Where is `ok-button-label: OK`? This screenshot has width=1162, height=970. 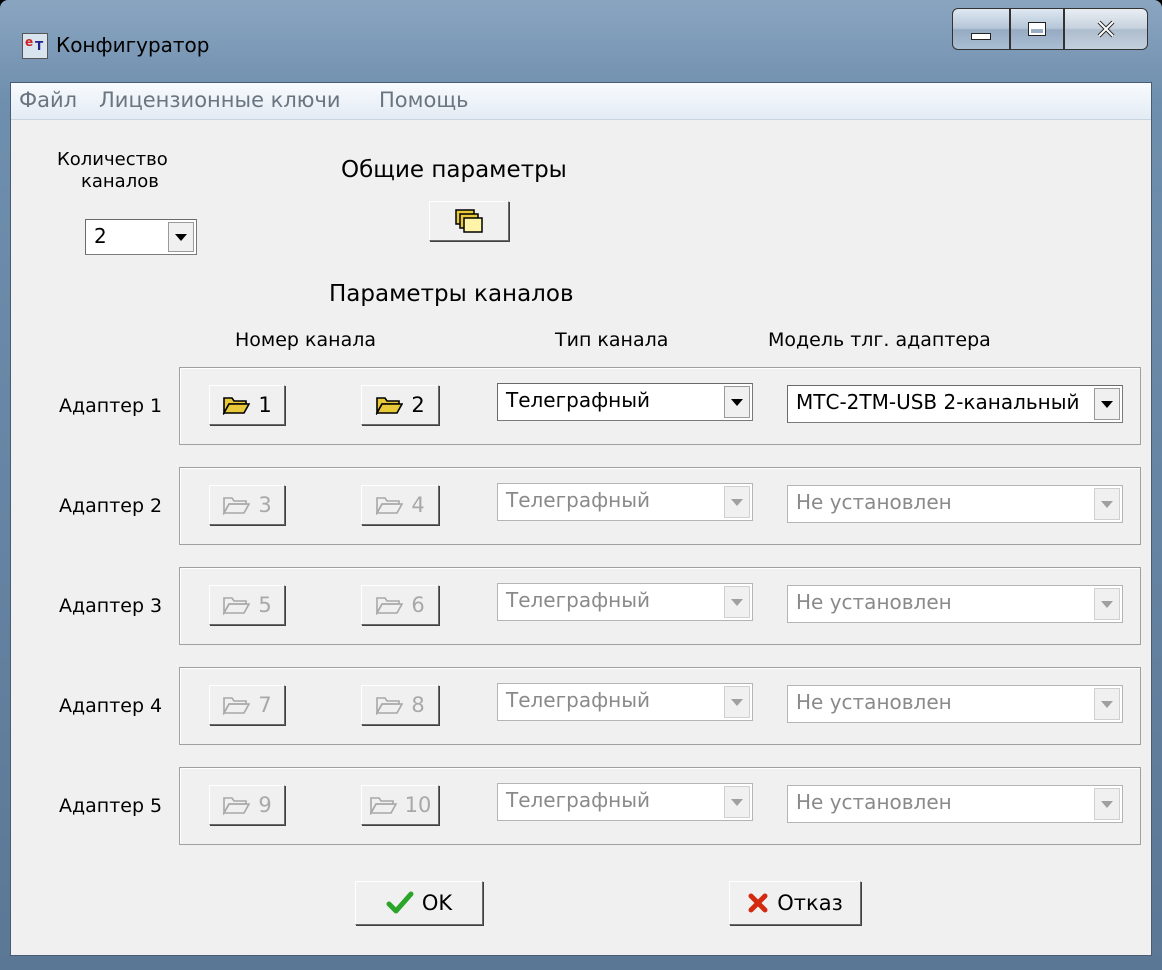
ok-button-label: OK is located at coordinates (437, 903).